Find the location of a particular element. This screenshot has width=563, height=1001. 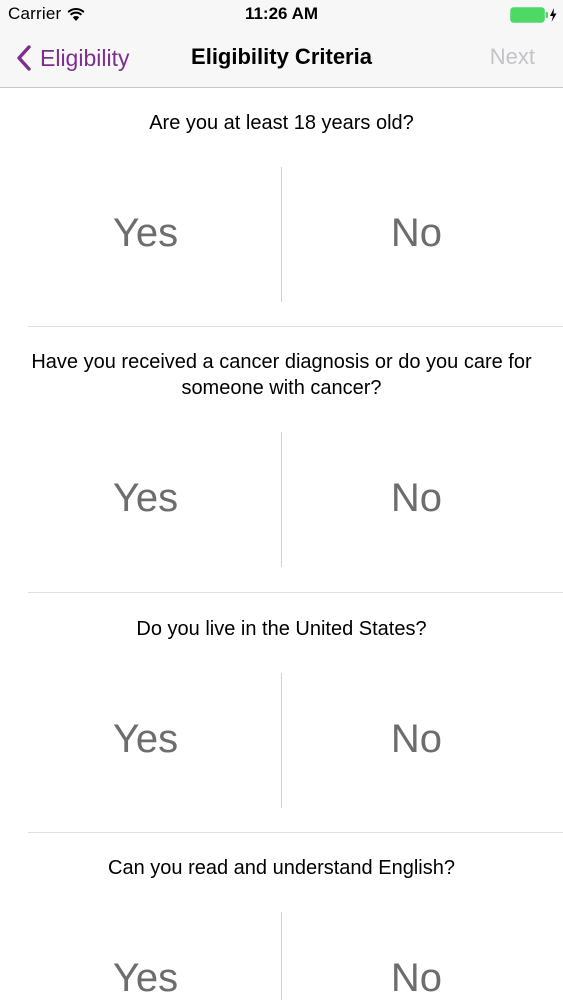

navigation-bar: Eligibility Eligibility Criteria Next is located at coordinates (281, 59).